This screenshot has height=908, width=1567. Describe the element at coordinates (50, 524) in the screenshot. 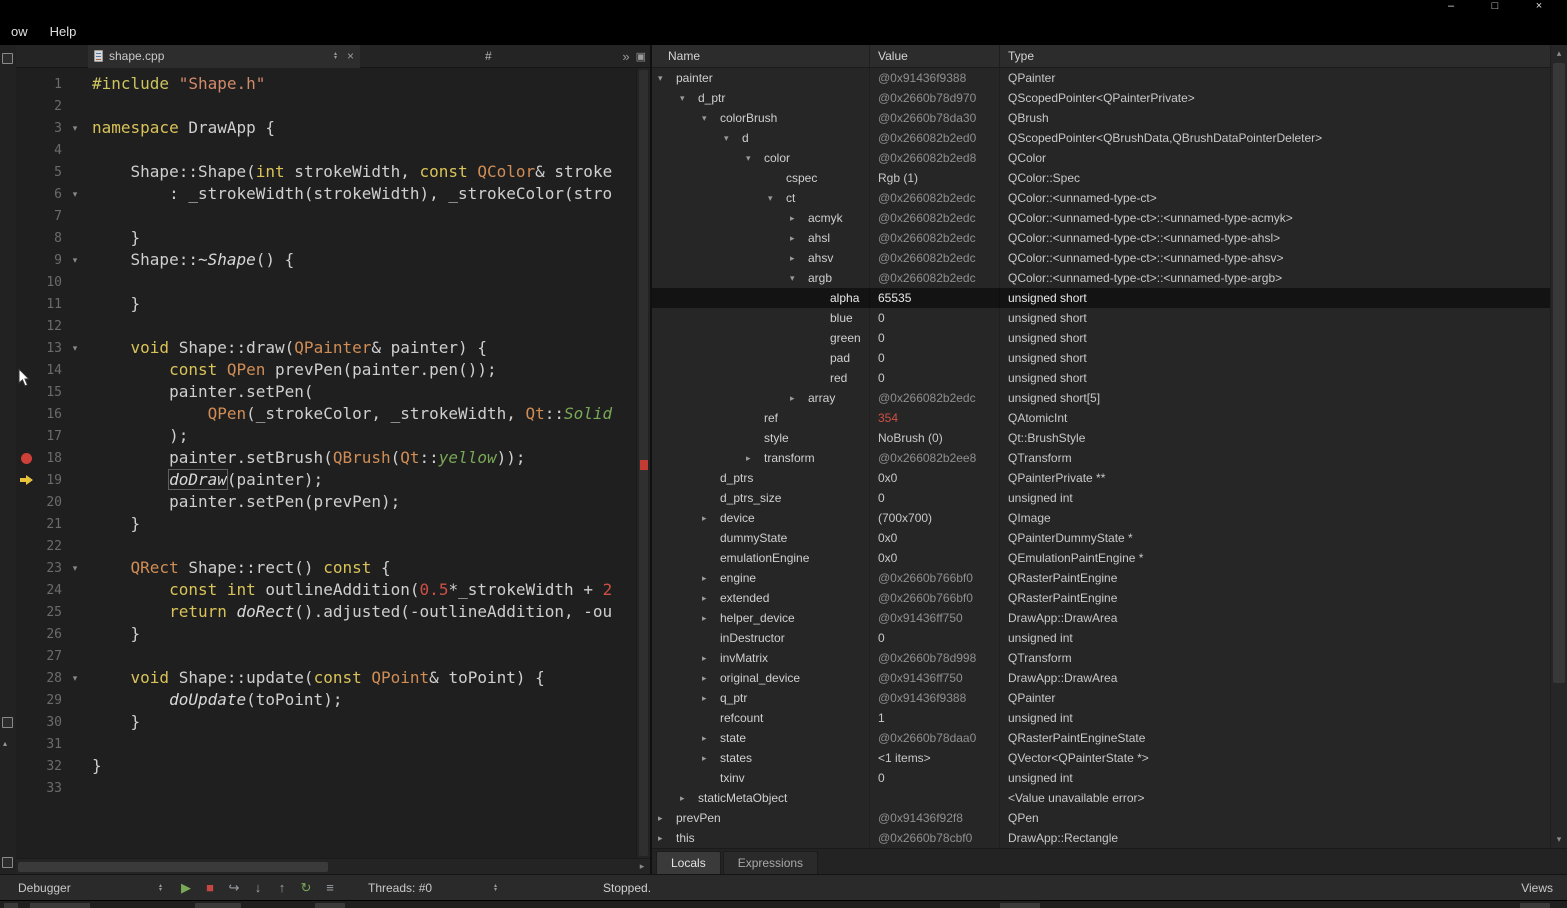

I see `gutter-row: 21` at that location.